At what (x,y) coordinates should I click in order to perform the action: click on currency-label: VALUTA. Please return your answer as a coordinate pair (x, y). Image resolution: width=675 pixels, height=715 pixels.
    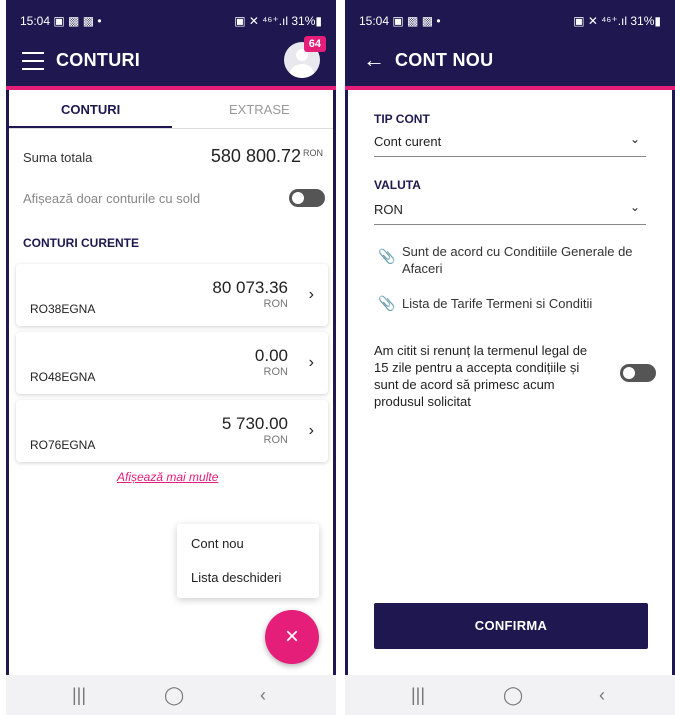
    Looking at the image, I should click on (397, 185).